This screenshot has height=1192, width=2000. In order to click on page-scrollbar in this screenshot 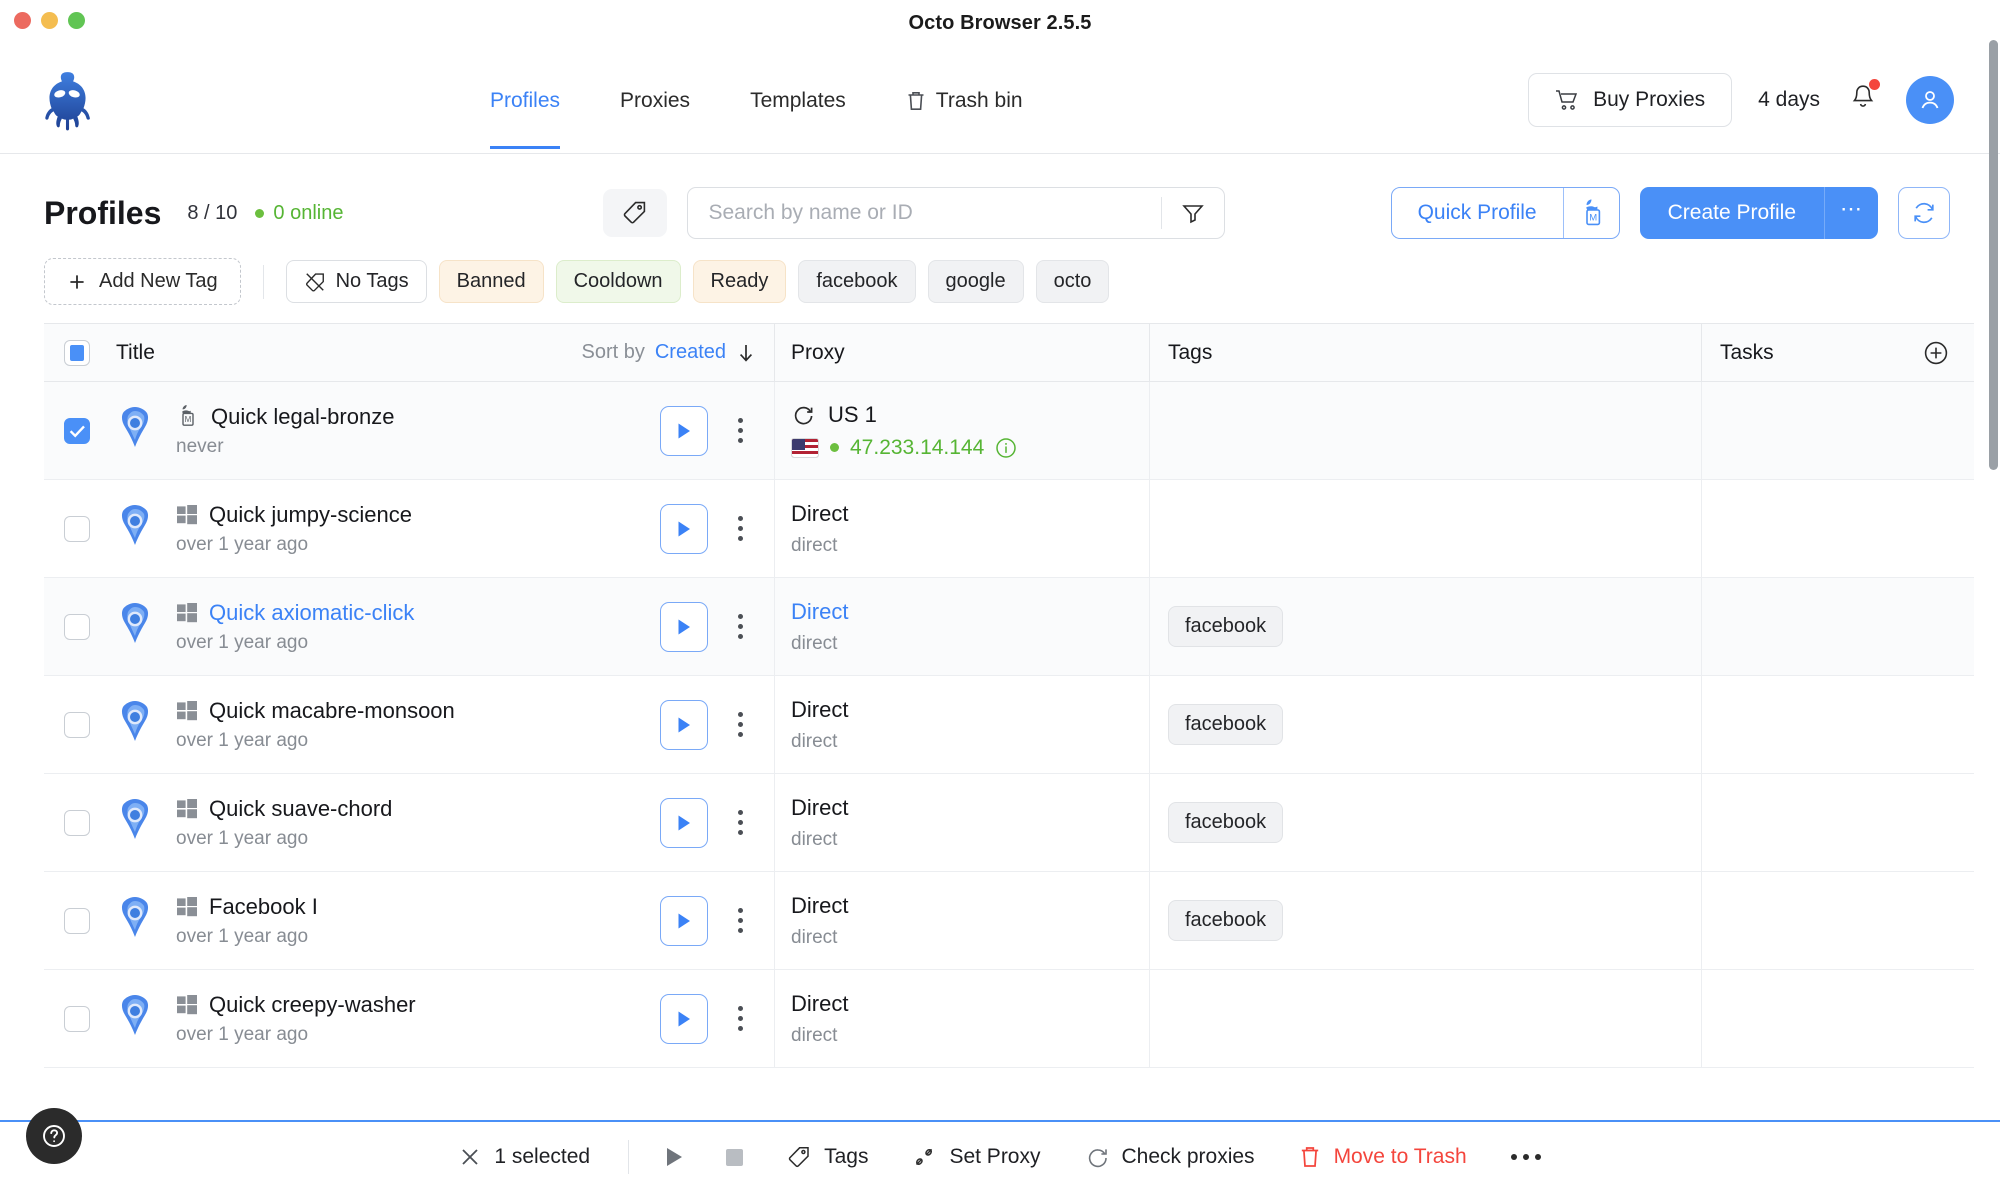, I will do `click(1993, 597)`.